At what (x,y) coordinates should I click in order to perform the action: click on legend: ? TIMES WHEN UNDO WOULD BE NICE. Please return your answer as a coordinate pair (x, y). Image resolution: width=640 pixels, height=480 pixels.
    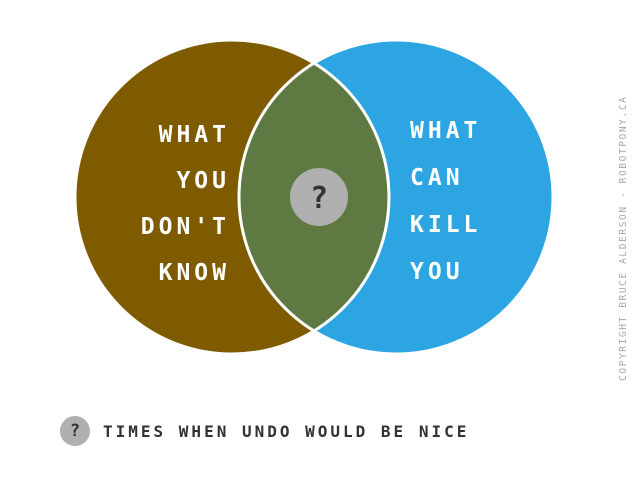
    Looking at the image, I should click on (264, 431).